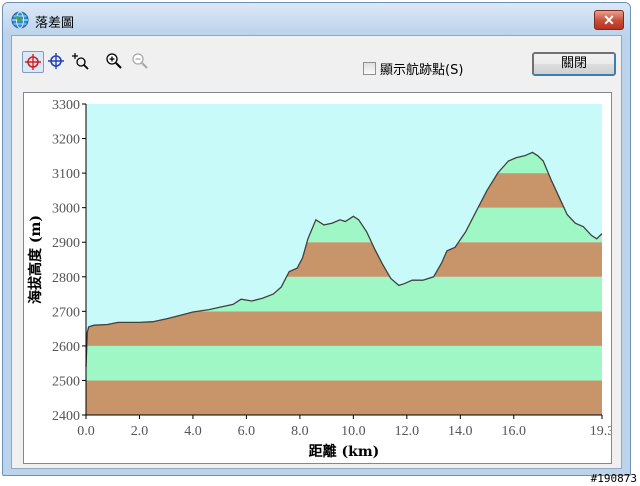  What do you see at coordinates (140, 431) in the screenshot?
I see `x-tick-label: 2.0` at bounding box center [140, 431].